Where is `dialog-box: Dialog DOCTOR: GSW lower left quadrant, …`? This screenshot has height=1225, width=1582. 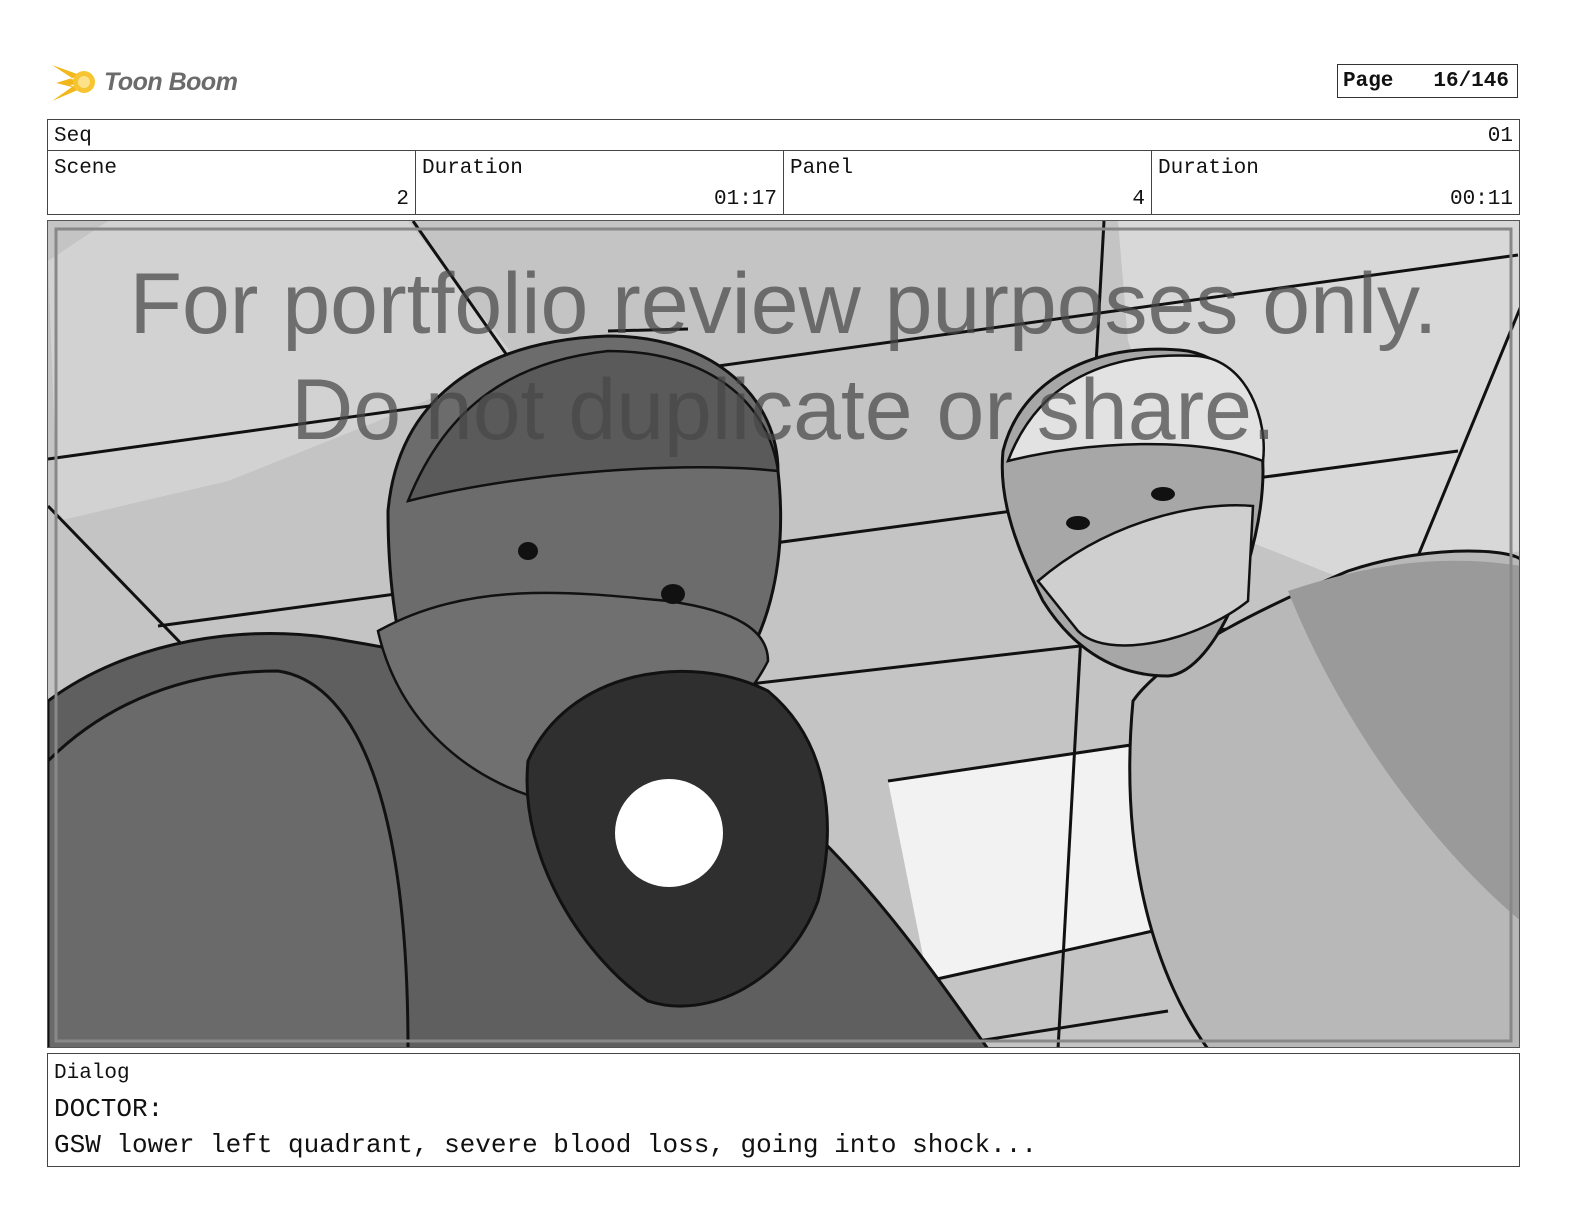
dialog-box: Dialog DOCTOR: GSW lower left quadrant, … is located at coordinates (783, 1110).